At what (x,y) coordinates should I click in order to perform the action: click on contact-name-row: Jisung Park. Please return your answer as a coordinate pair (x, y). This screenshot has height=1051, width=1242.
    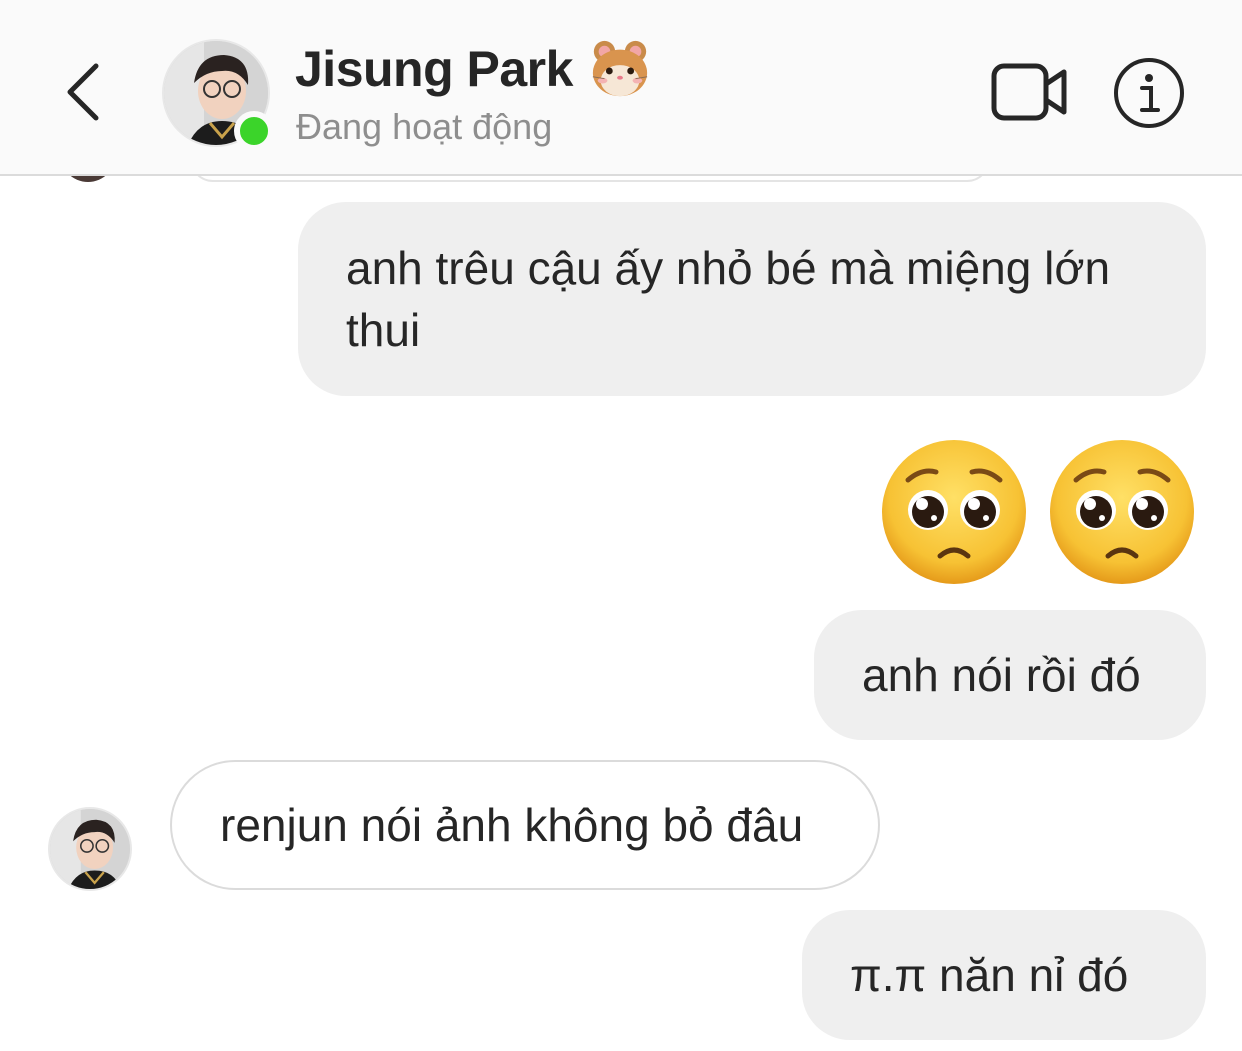
    Looking at the image, I should click on (473, 69).